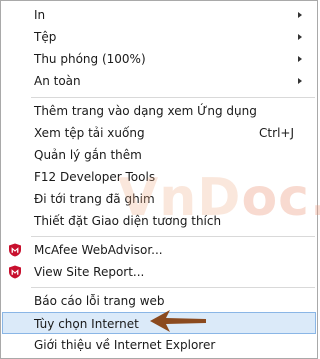 The width and height of the screenshot is (320, 359). Describe the element at coordinates (88, 155) in the screenshot. I see `menu-item-label: Quản lý gắn thêm` at that location.